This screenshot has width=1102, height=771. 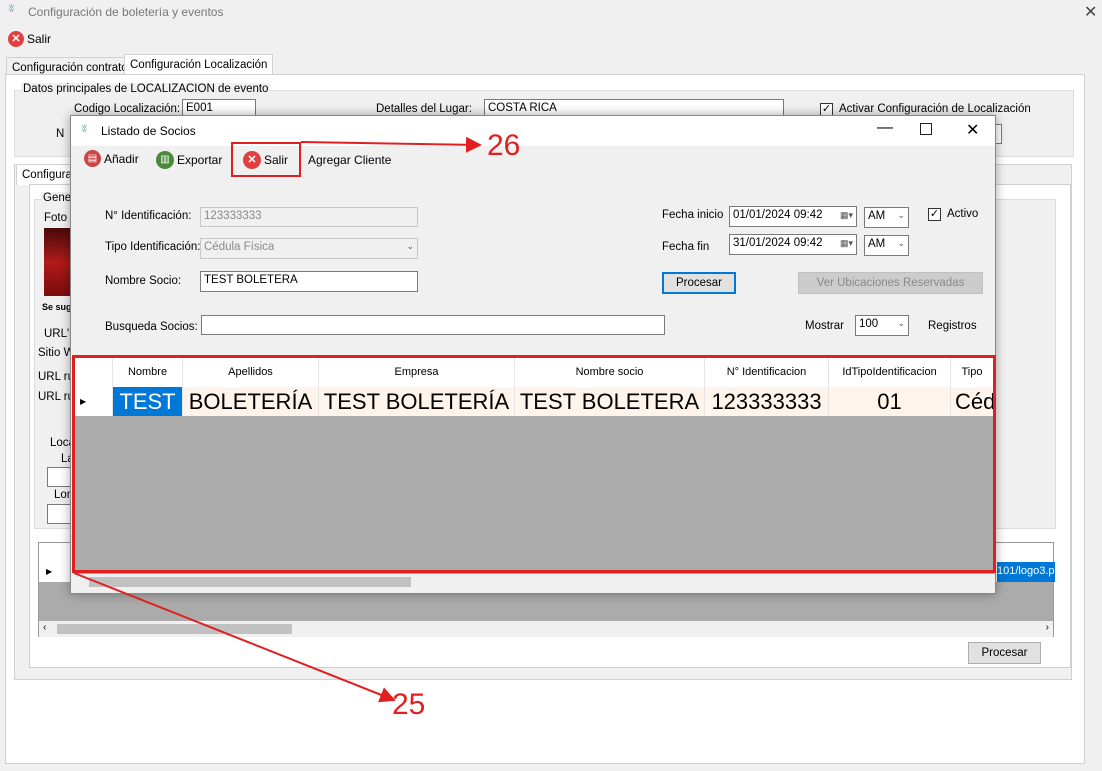 What do you see at coordinates (409, 704) in the screenshot?
I see `annotation-label-25: 25` at bounding box center [409, 704].